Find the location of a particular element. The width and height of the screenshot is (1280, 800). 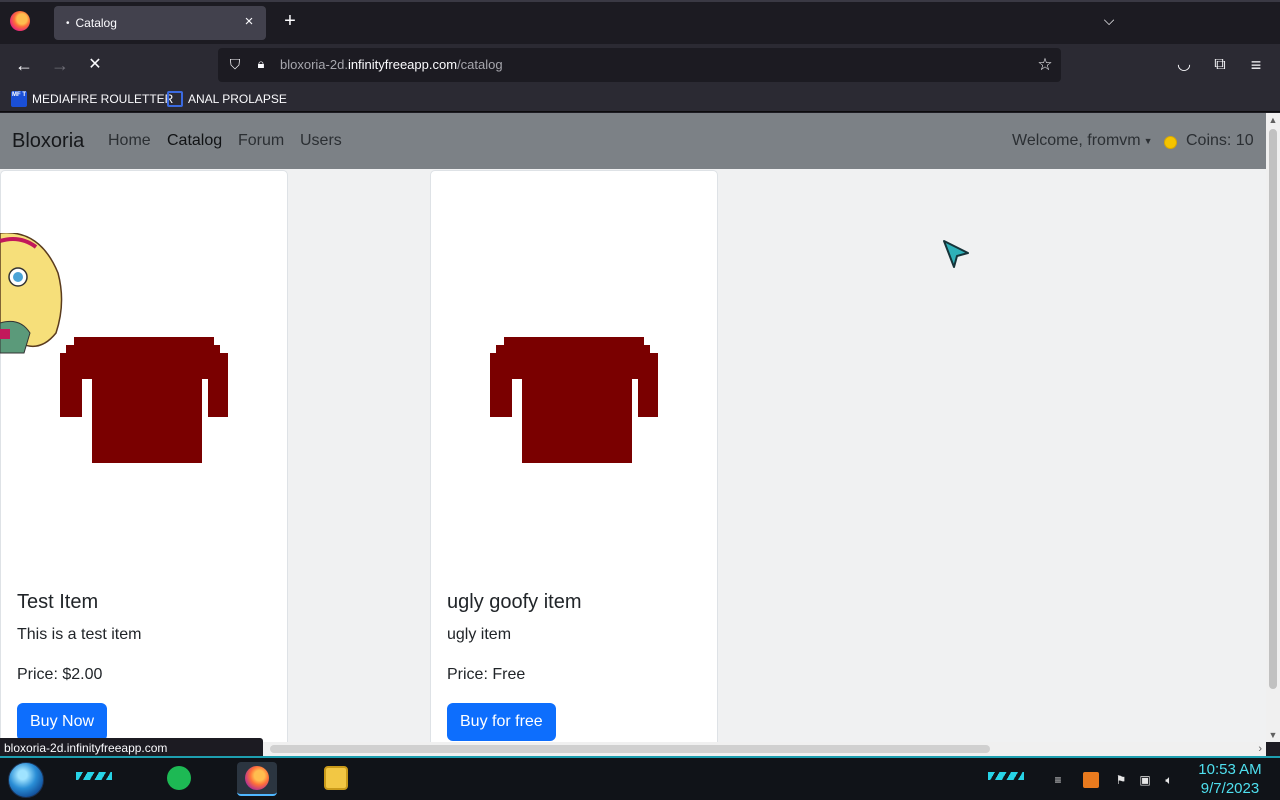

bookmark-label: ANAL PROLAPSE is located at coordinates (237, 99).